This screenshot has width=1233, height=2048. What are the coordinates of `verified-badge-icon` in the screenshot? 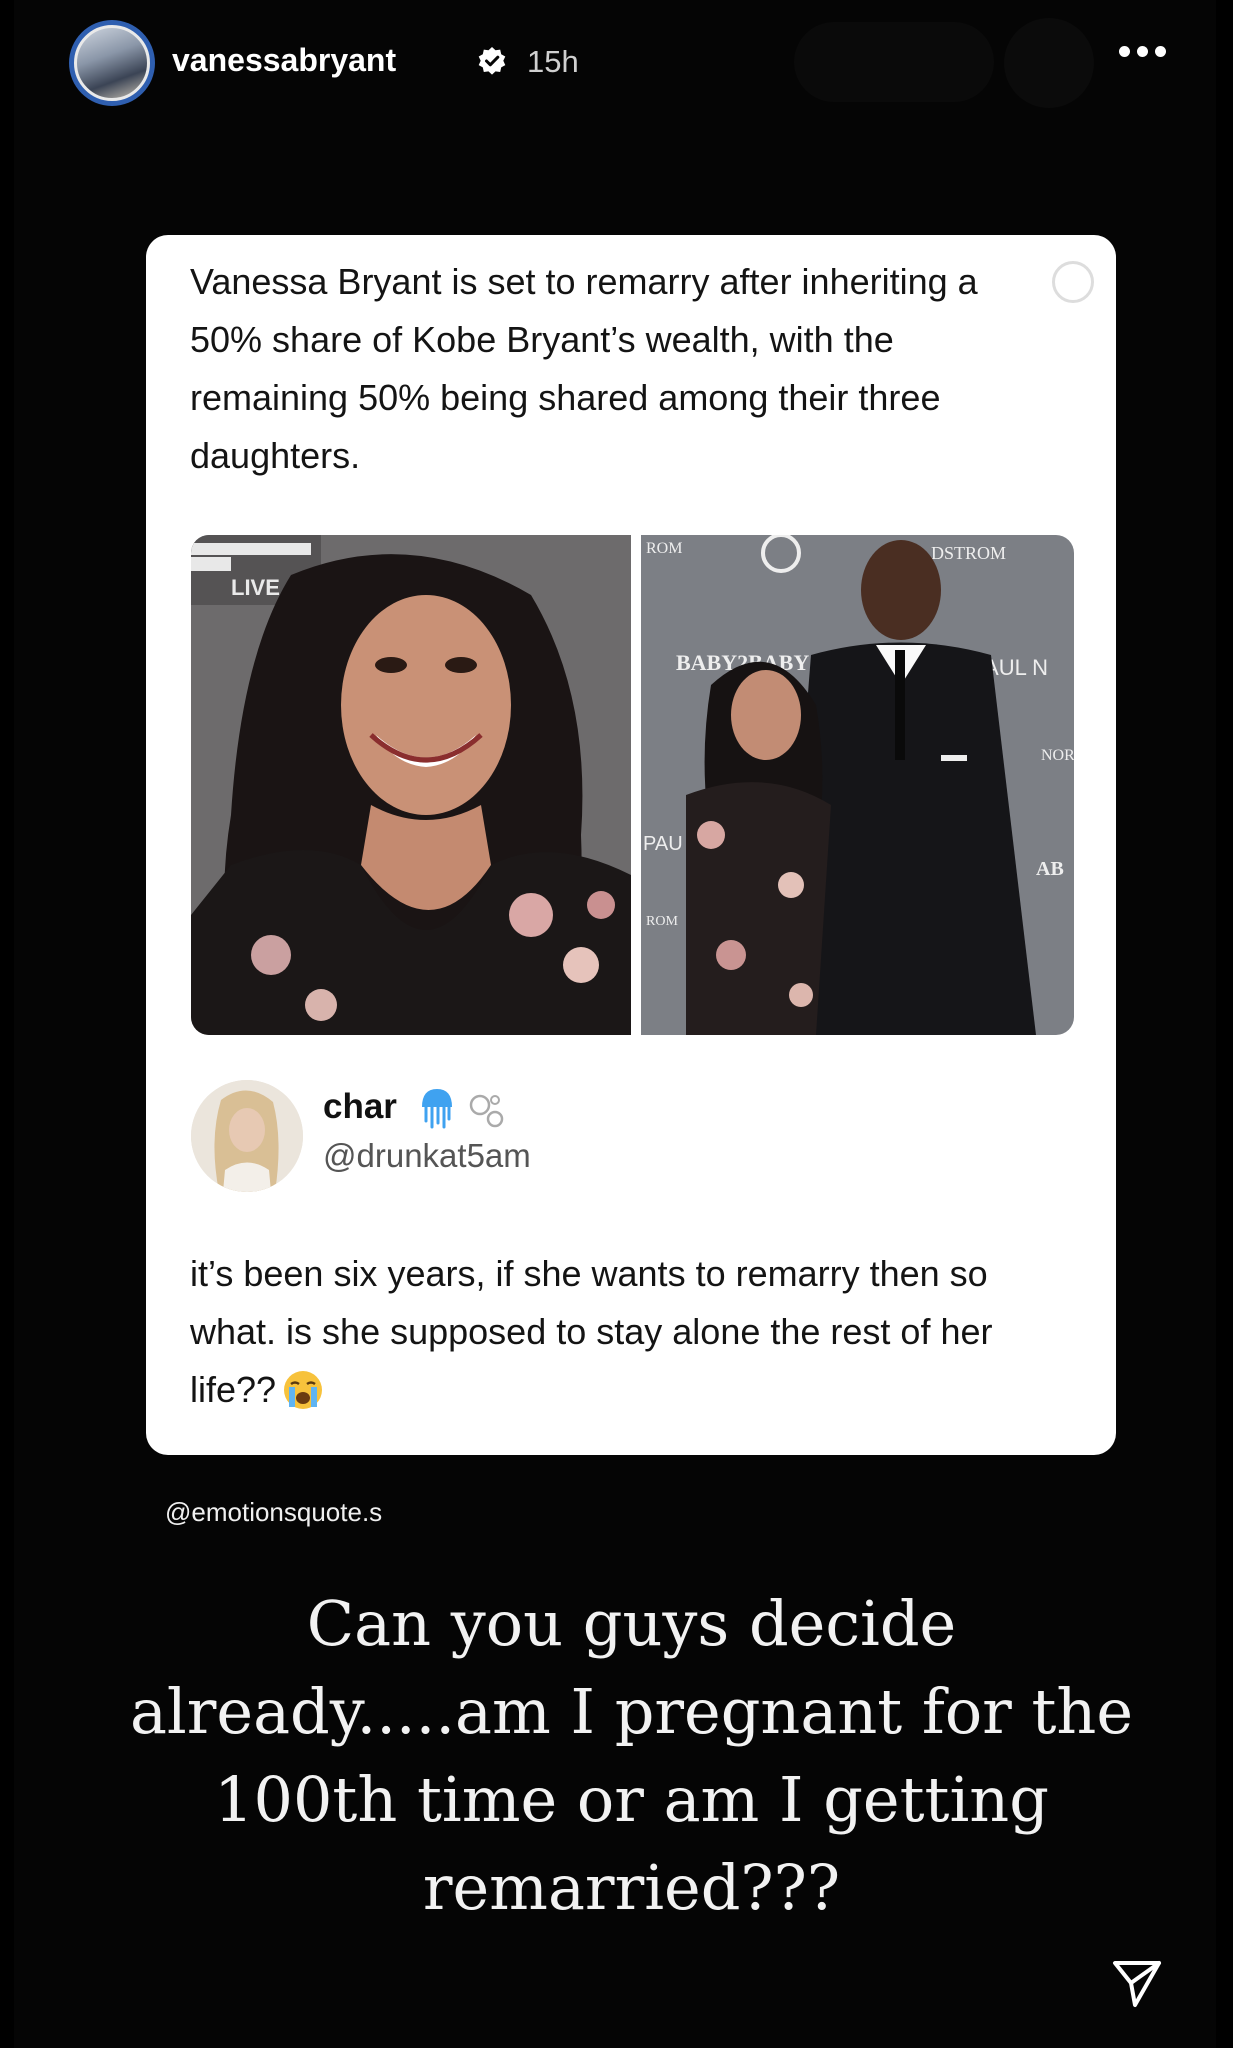 It's located at (492, 61).